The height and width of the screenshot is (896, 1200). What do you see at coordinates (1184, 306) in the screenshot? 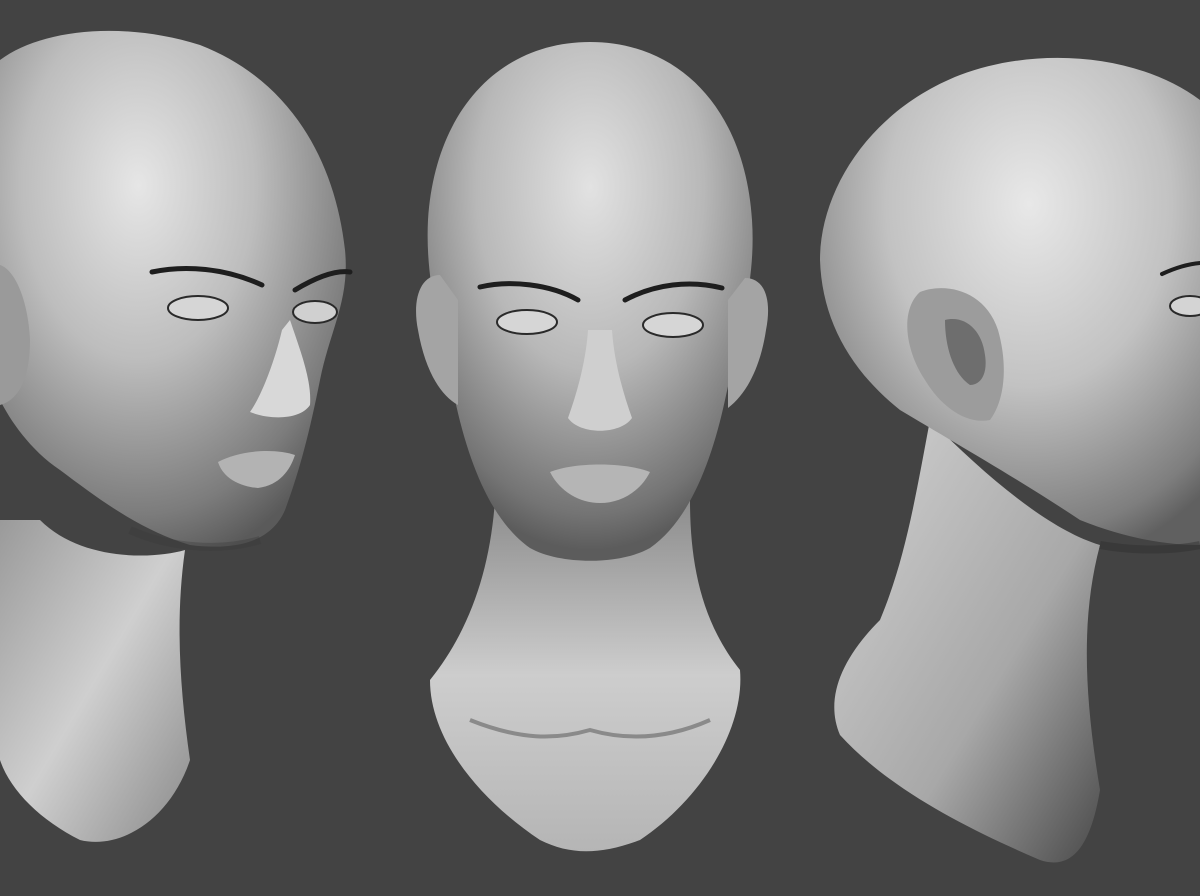
I see `eye-right` at bounding box center [1184, 306].